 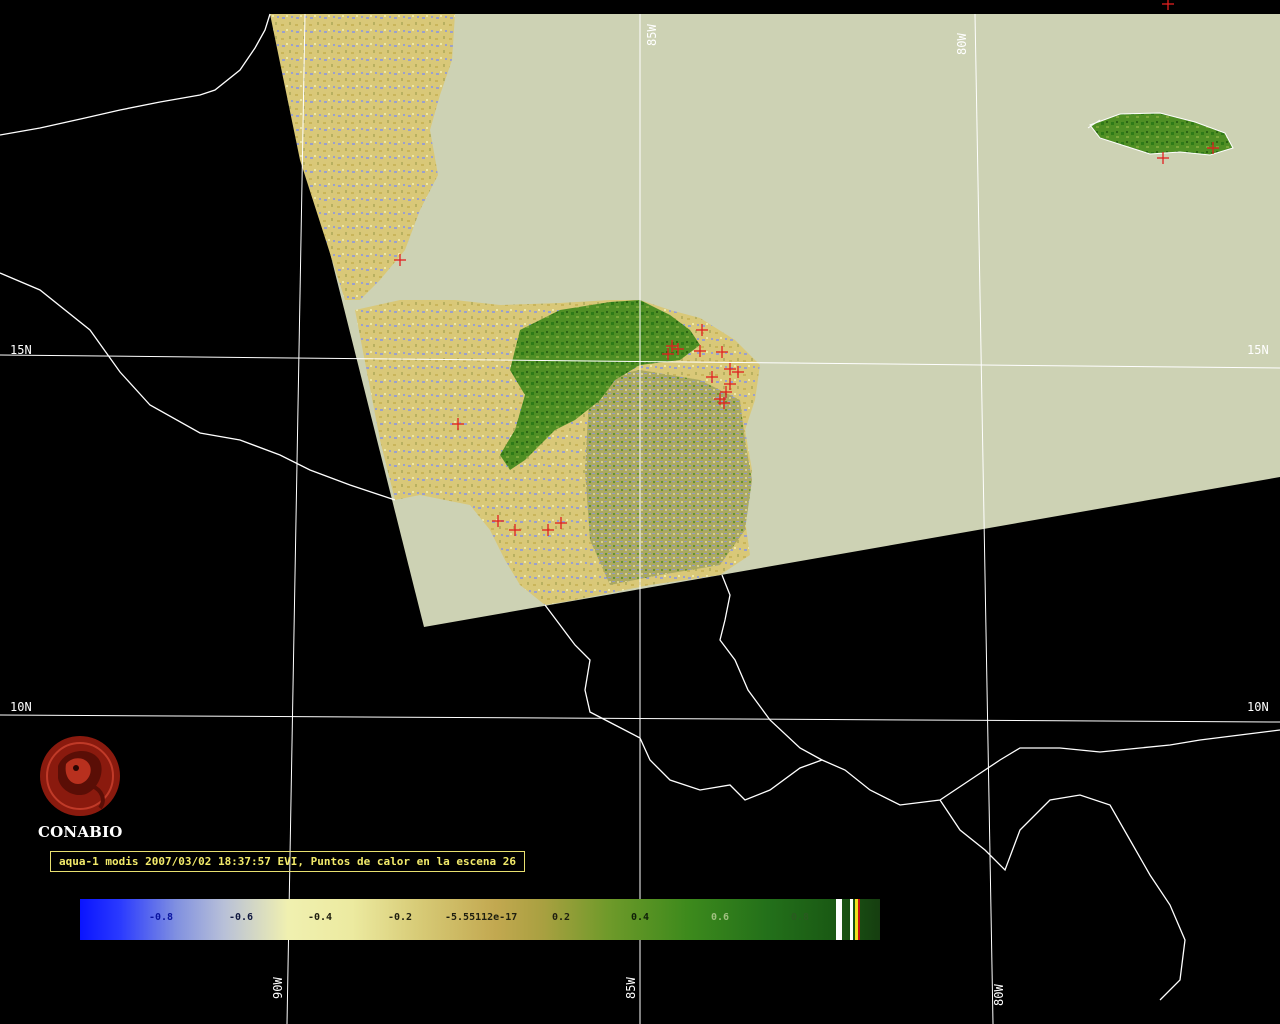 What do you see at coordinates (21, 350) in the screenshot?
I see `lat-label-15n-left: 15N` at bounding box center [21, 350].